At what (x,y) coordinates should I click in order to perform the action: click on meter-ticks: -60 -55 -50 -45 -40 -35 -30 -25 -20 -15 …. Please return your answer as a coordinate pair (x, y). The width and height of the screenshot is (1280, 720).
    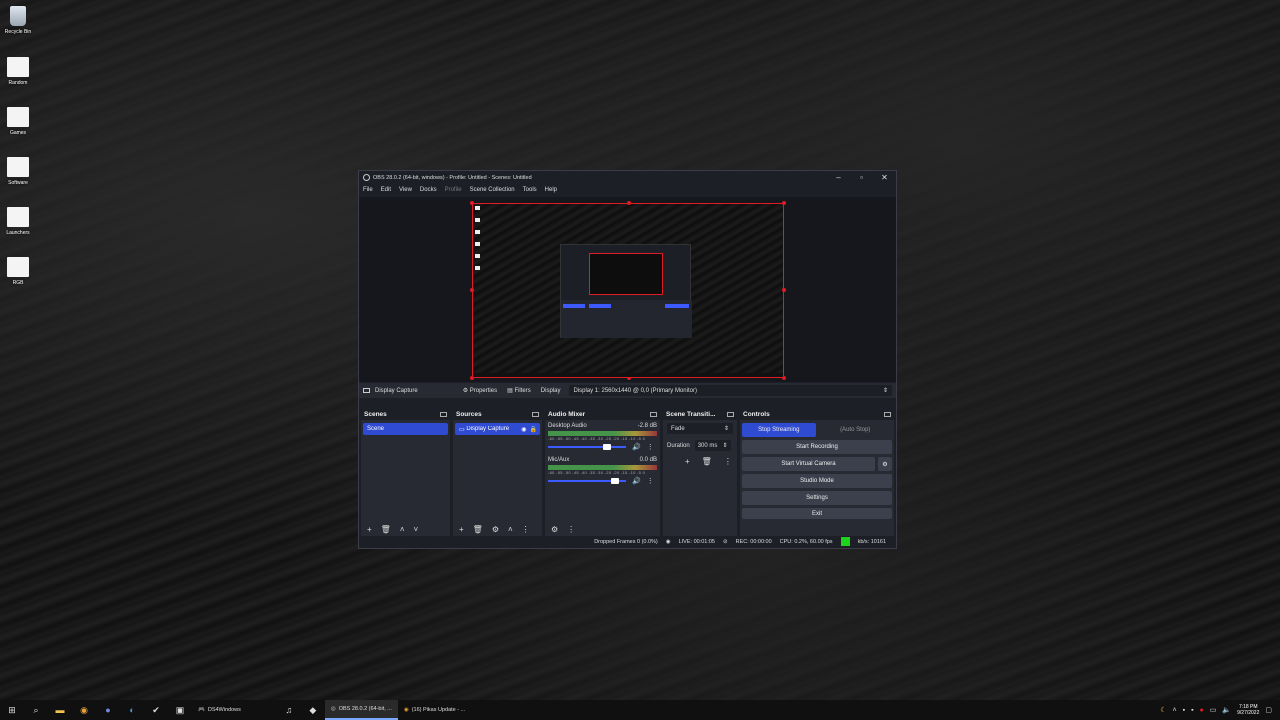
    Looking at the image, I should click on (597, 472).